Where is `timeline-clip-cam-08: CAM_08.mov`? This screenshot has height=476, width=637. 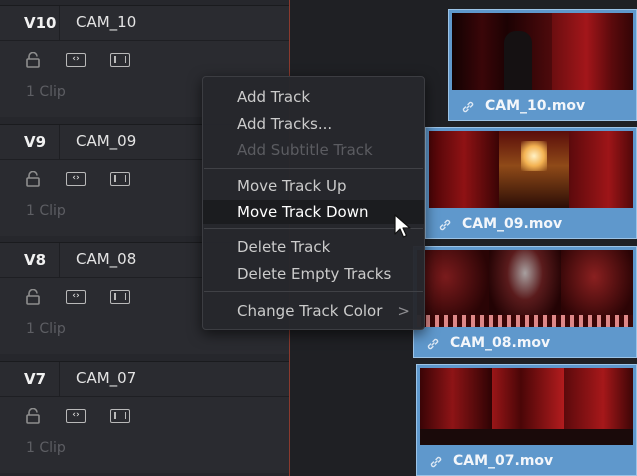 timeline-clip-cam-08: CAM_08.mov is located at coordinates (525, 302).